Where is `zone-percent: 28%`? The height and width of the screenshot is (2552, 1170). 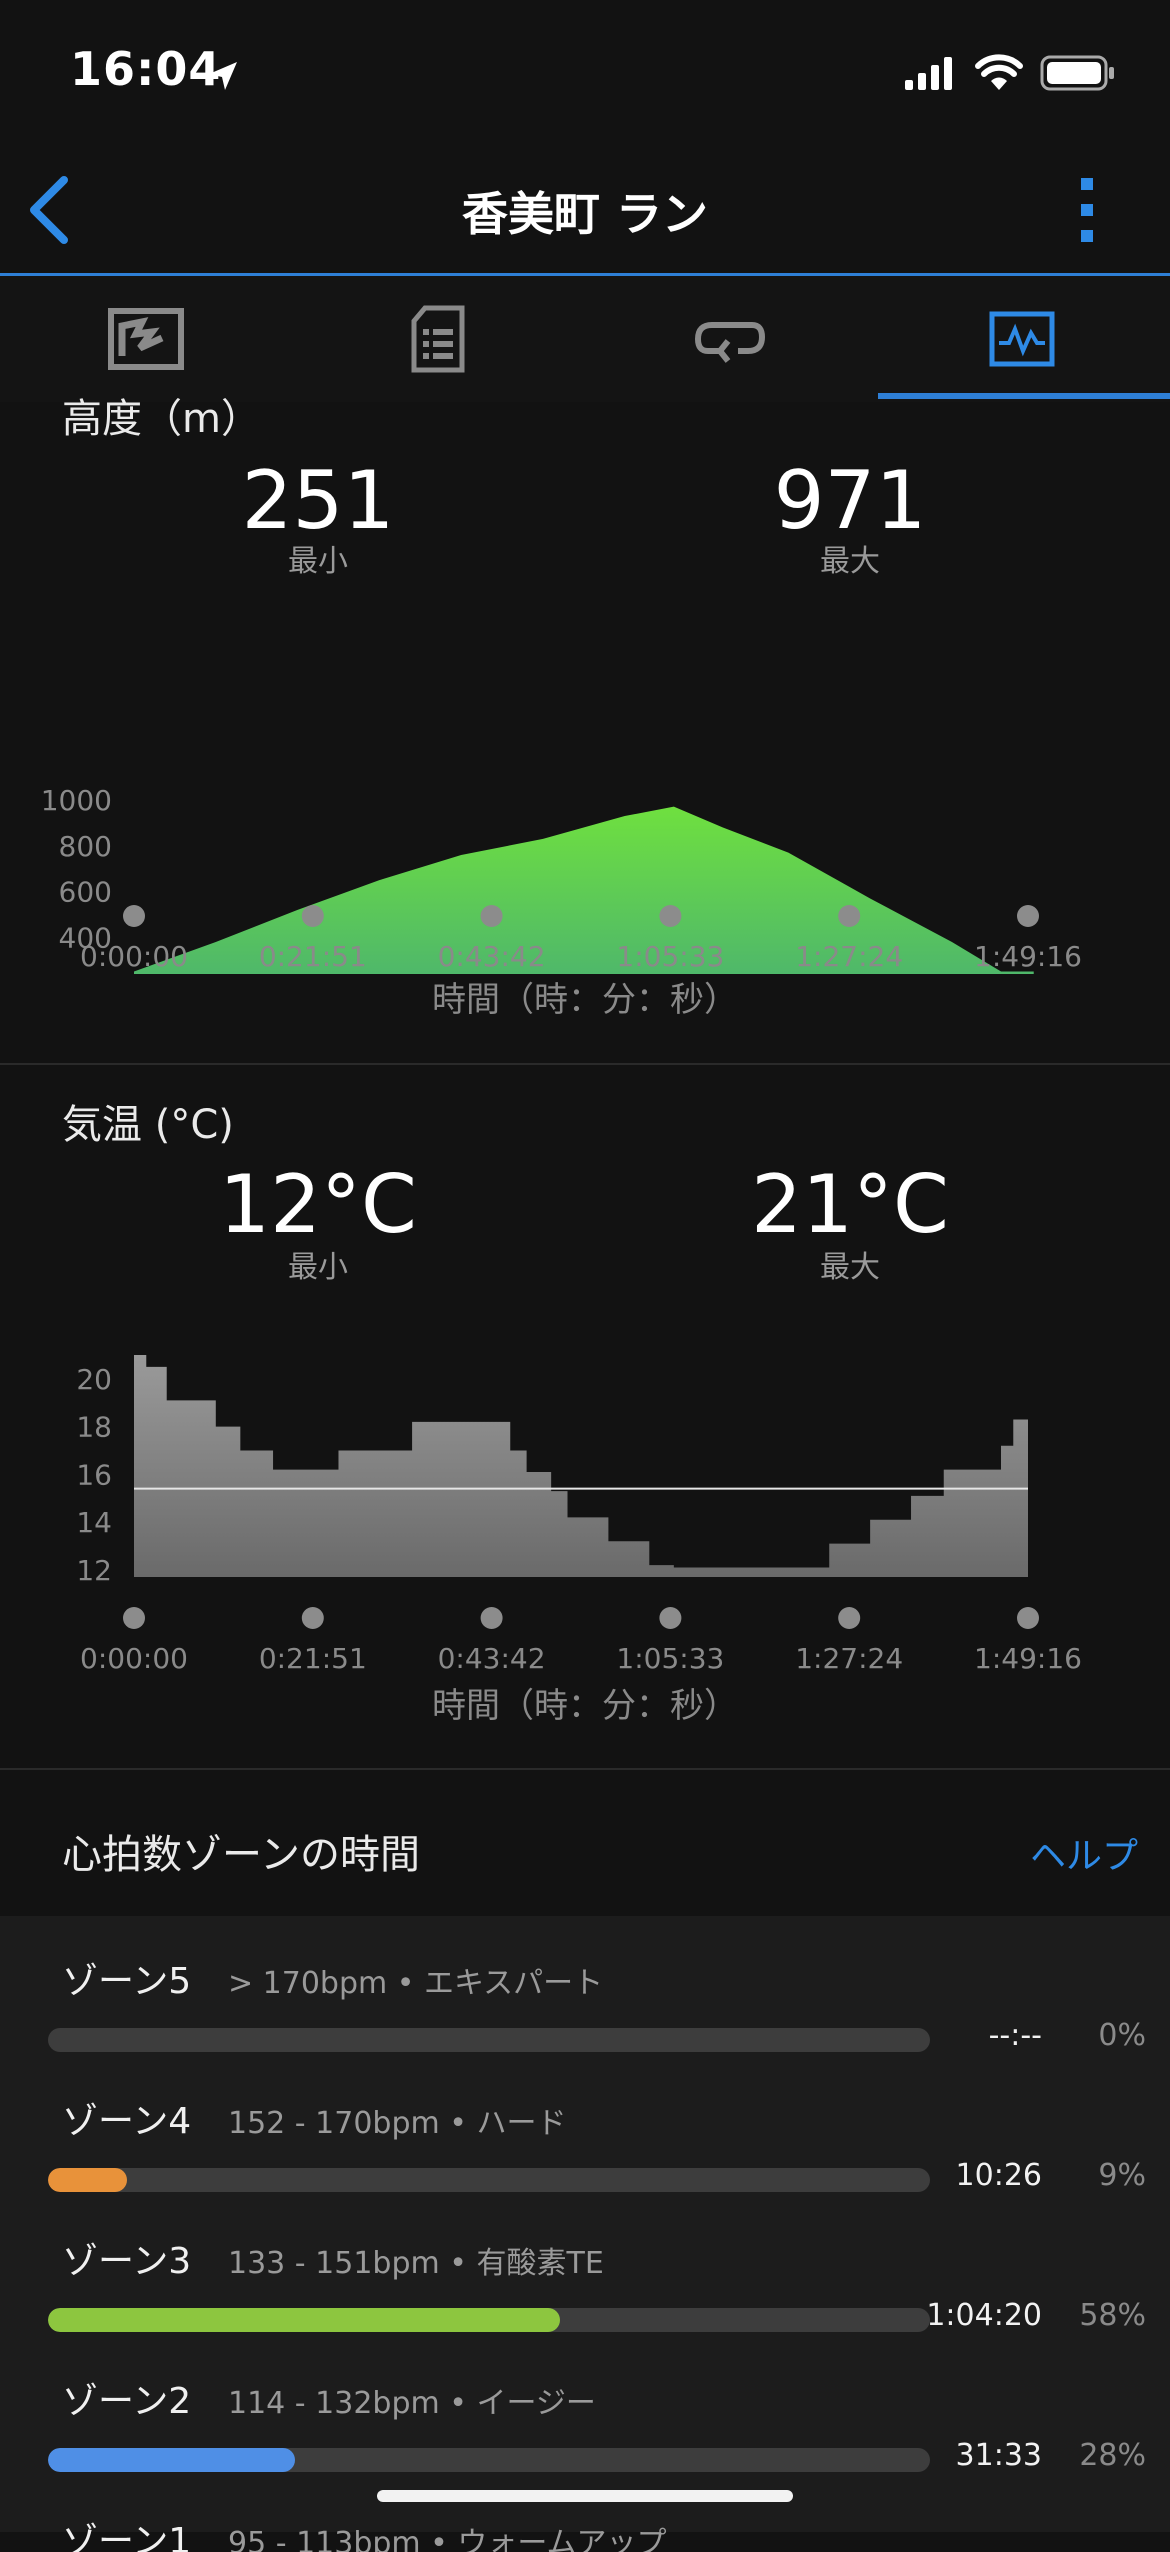 zone-percent: 28% is located at coordinates (1112, 2455).